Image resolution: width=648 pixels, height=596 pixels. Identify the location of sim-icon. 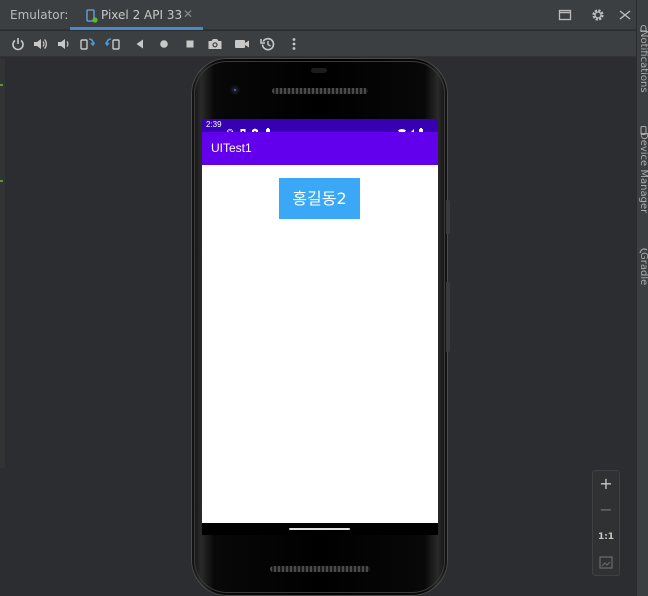
(243, 128).